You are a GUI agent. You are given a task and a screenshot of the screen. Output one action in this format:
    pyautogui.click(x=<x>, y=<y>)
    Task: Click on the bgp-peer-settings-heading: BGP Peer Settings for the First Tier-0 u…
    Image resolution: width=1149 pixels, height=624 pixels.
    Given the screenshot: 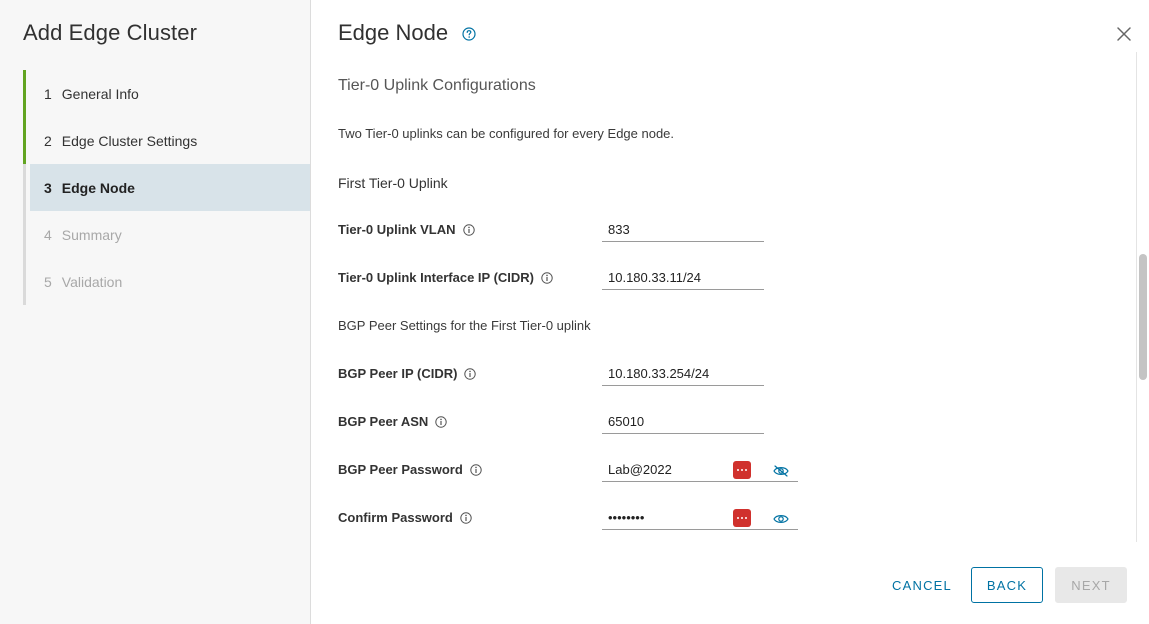 What is the action you would take?
    pyautogui.click(x=464, y=325)
    